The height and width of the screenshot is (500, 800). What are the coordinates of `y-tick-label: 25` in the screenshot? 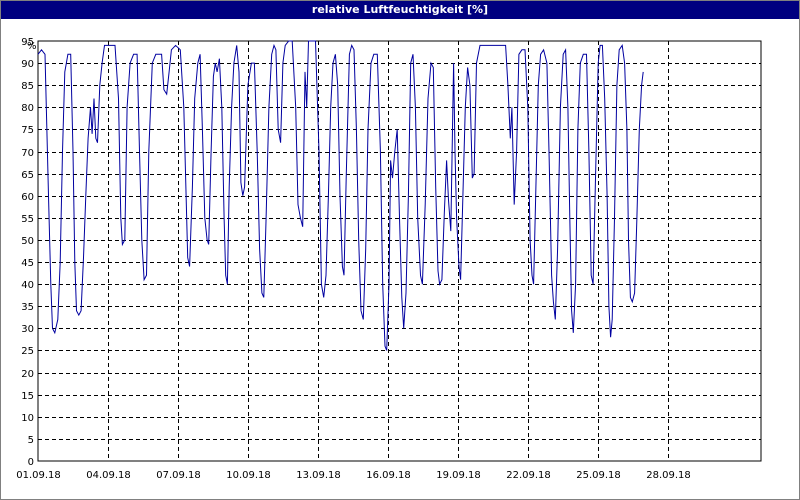 It's located at (27, 351).